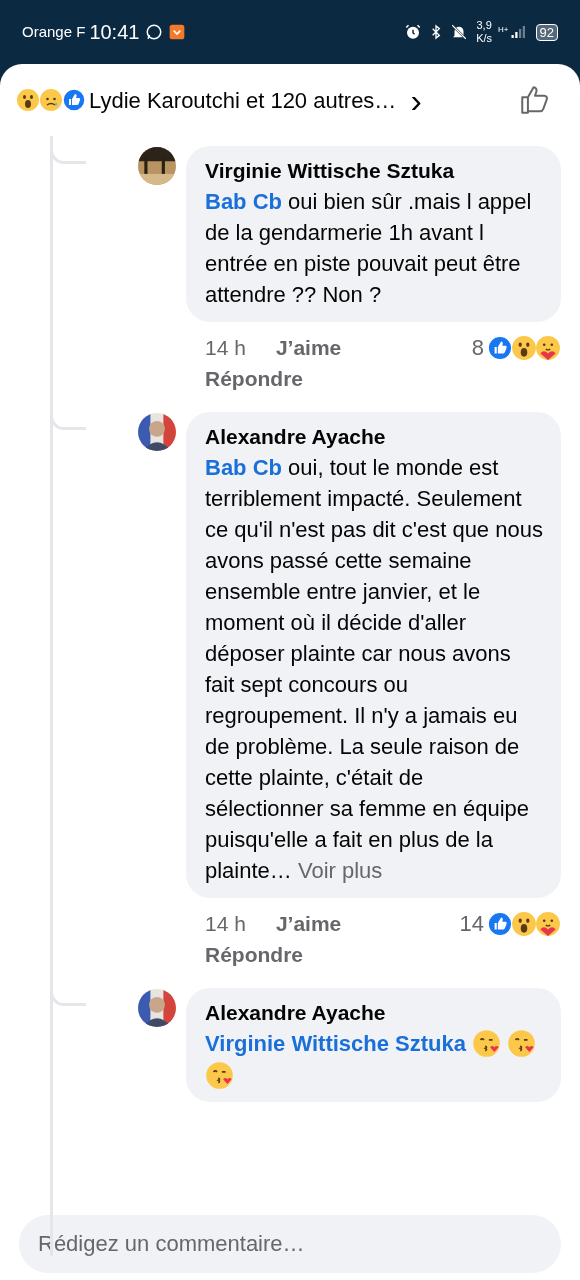 The width and height of the screenshot is (580, 1280). Describe the element at coordinates (114, 32) in the screenshot. I see `clock-time: 10:41` at that location.